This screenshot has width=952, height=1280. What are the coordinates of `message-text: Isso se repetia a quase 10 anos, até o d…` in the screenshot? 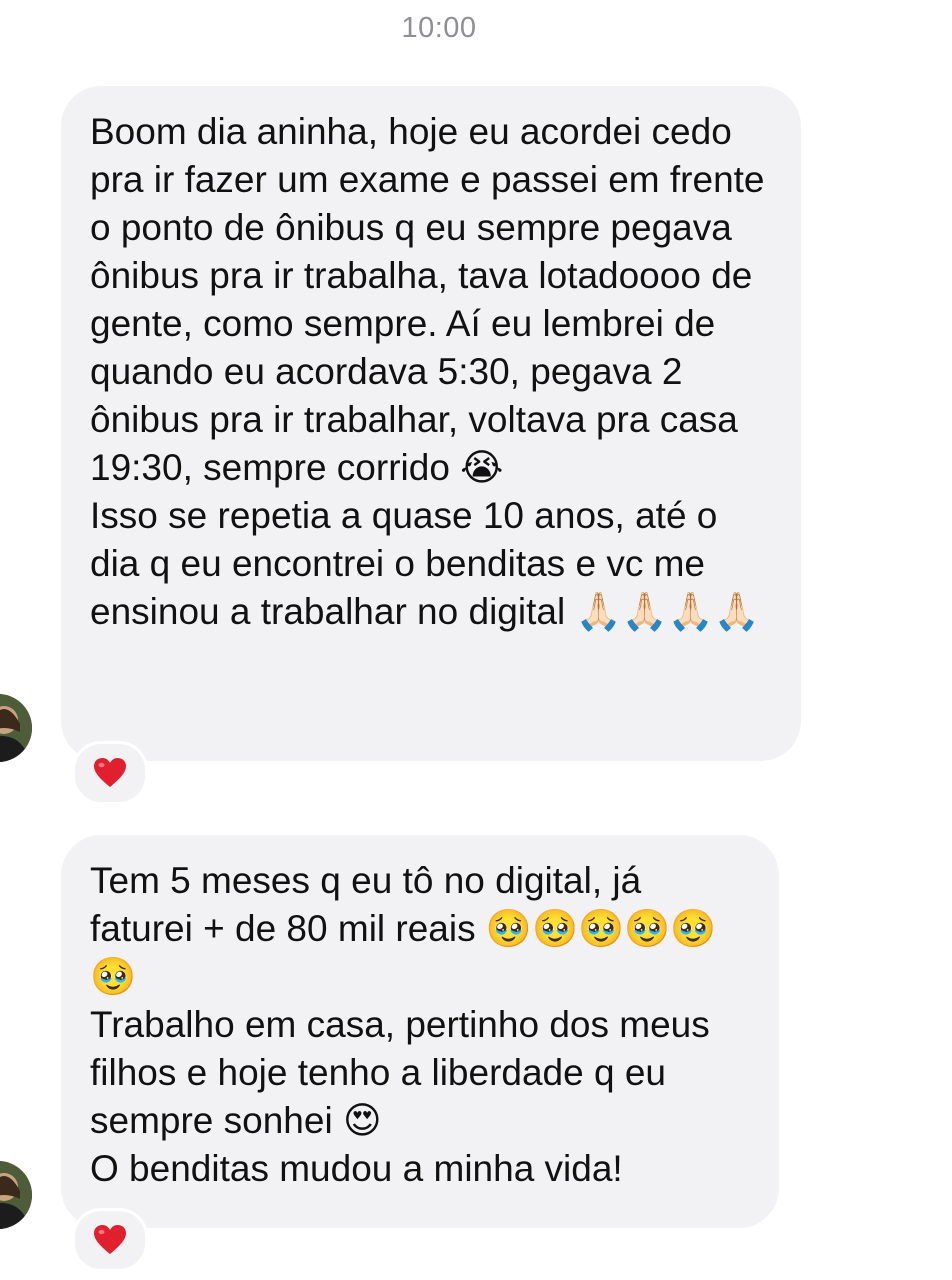 It's located at (425, 563).